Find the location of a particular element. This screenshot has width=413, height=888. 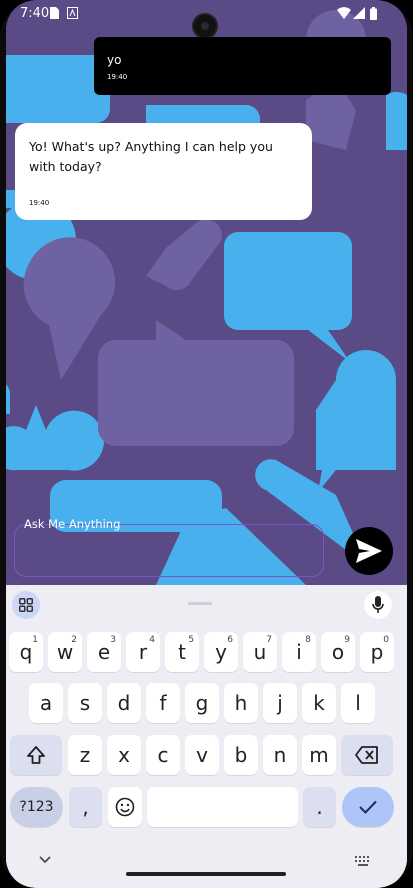

key-i: i8 is located at coordinates (299, 652).